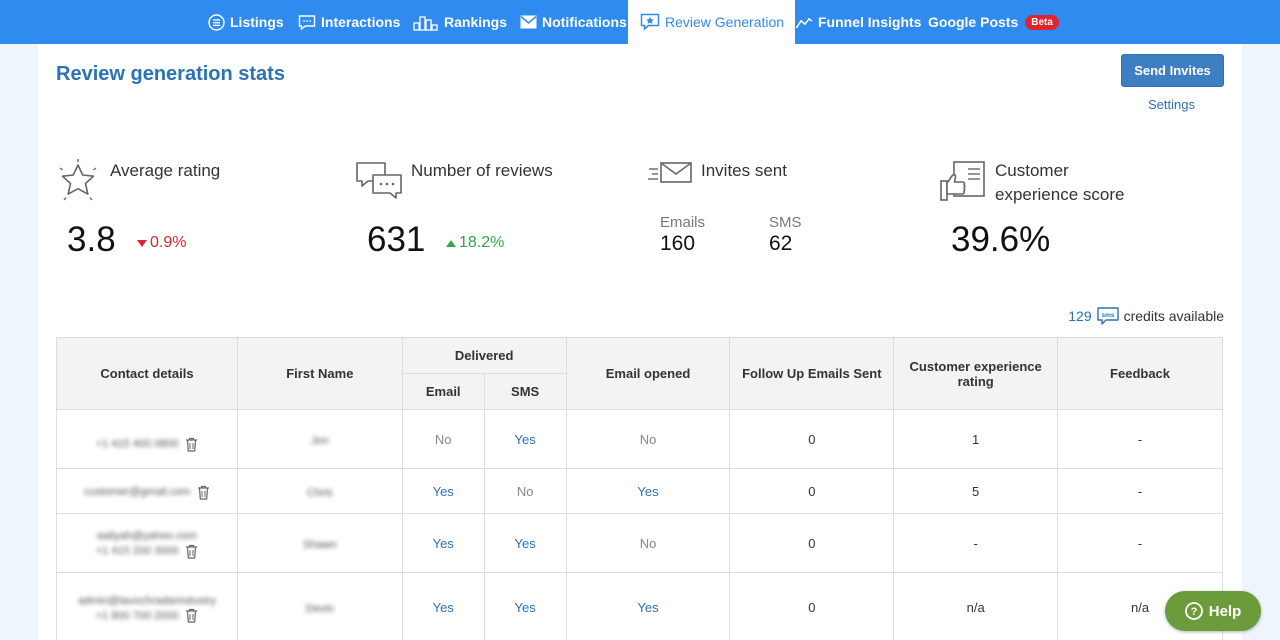 This screenshot has width=1280, height=640. I want to click on contact-line1: admin@launchradarindustry, so click(147, 600).